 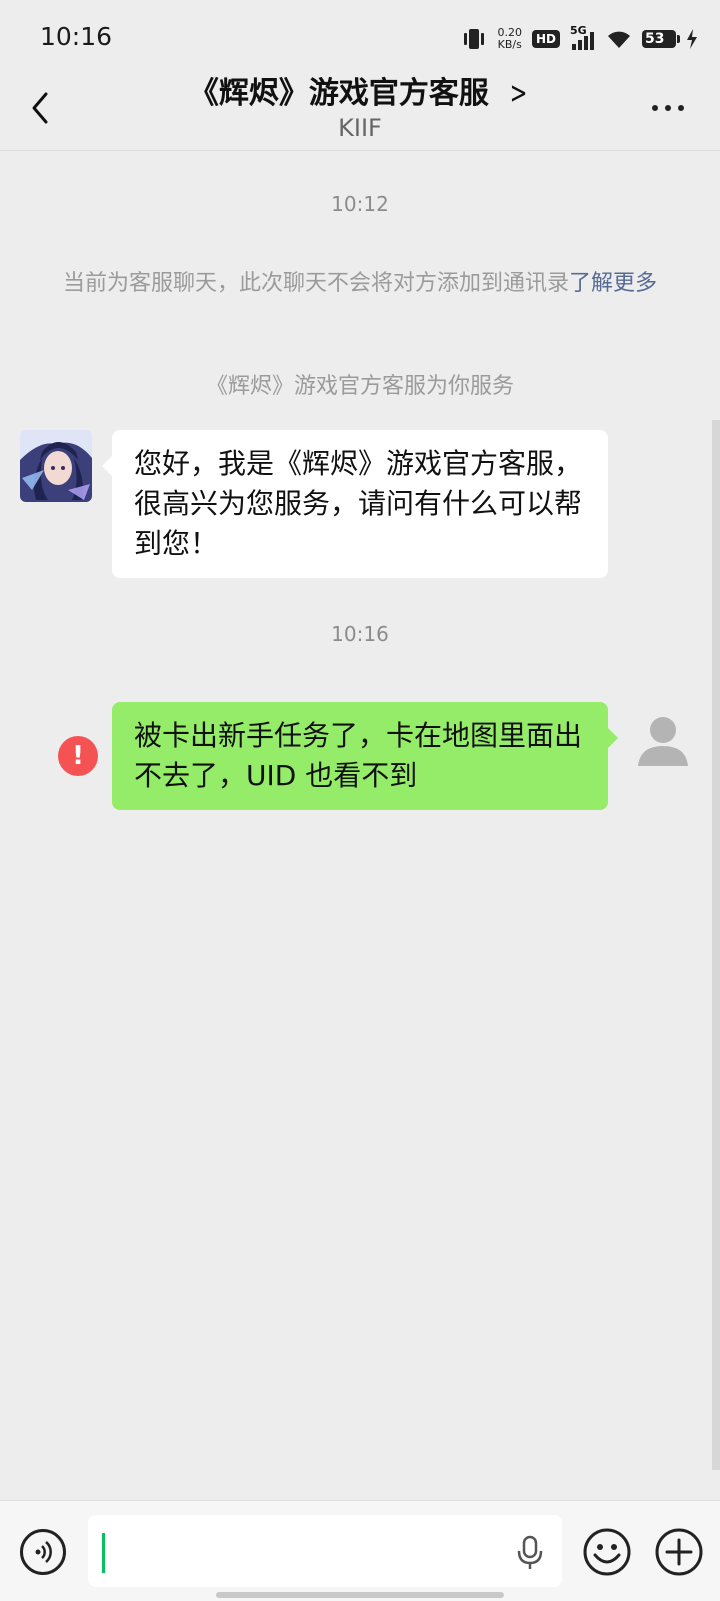 I want to click on vibrate-icon, so click(x=474, y=39).